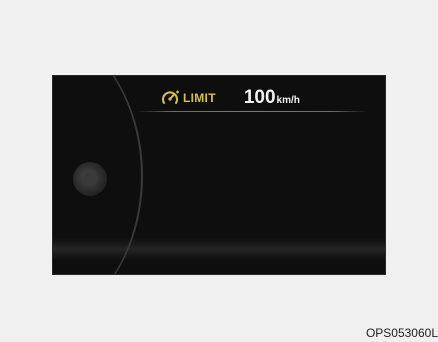  I want to click on image-code: OPS053060L, so click(401, 333).